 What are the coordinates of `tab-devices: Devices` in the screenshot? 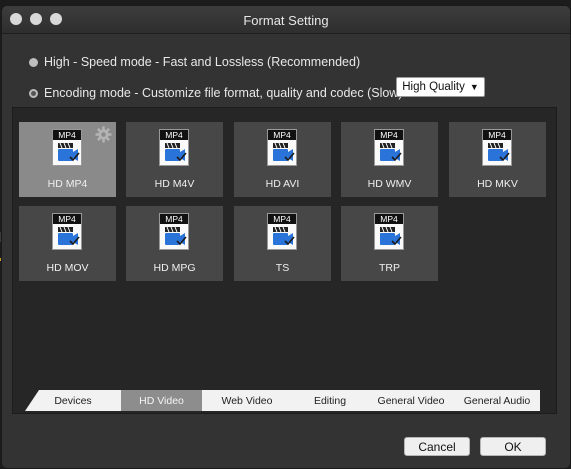 It's located at (73, 400).